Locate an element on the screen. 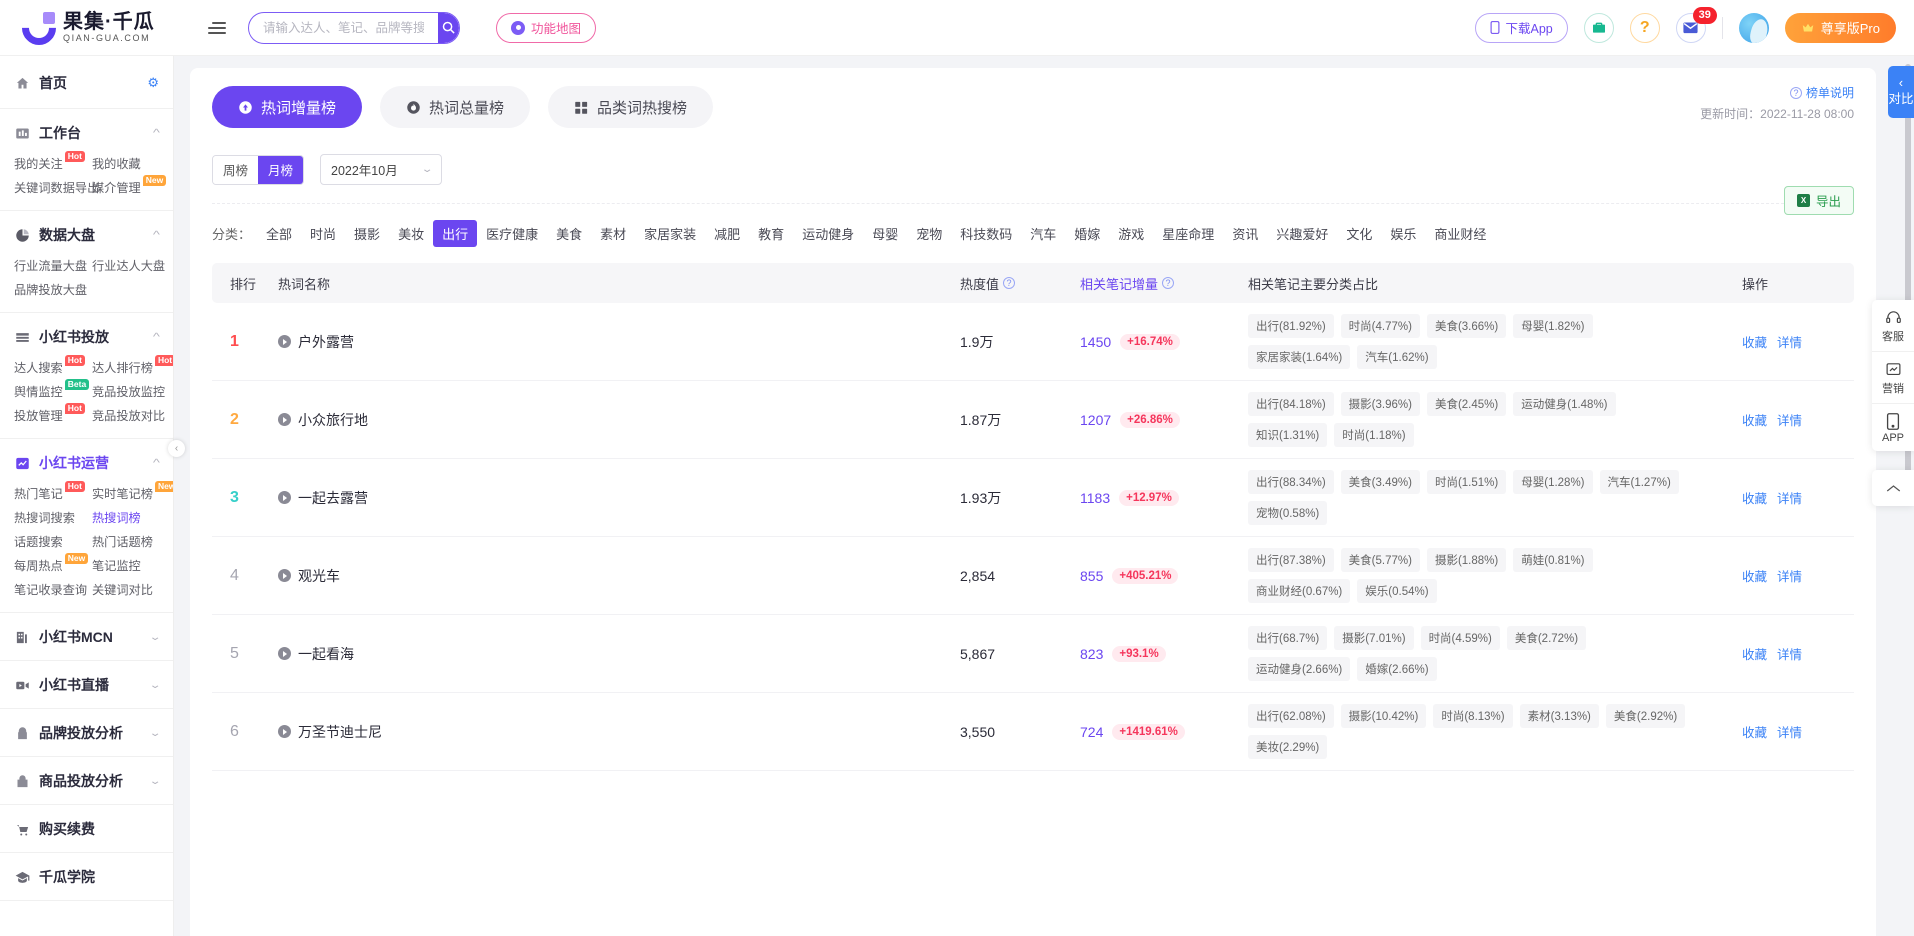 The image size is (1914, 936). sidebar-collapse-toggle: ‹ is located at coordinates (176, 448).